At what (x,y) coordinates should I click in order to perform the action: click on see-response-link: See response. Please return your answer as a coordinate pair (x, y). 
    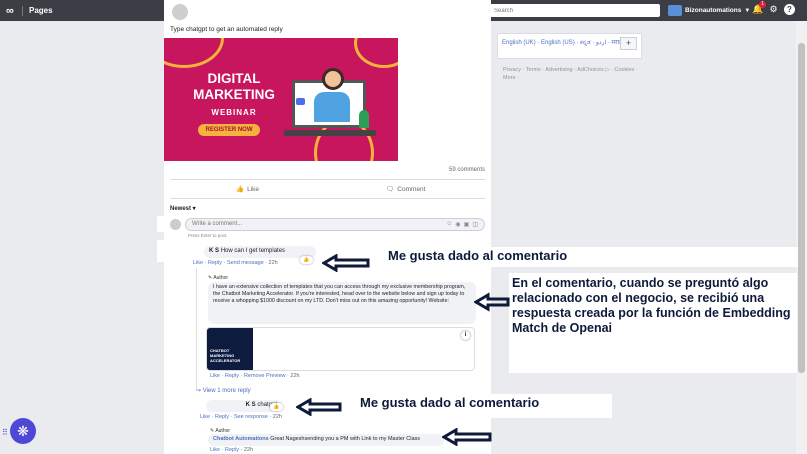
    Looking at the image, I should click on (251, 417).